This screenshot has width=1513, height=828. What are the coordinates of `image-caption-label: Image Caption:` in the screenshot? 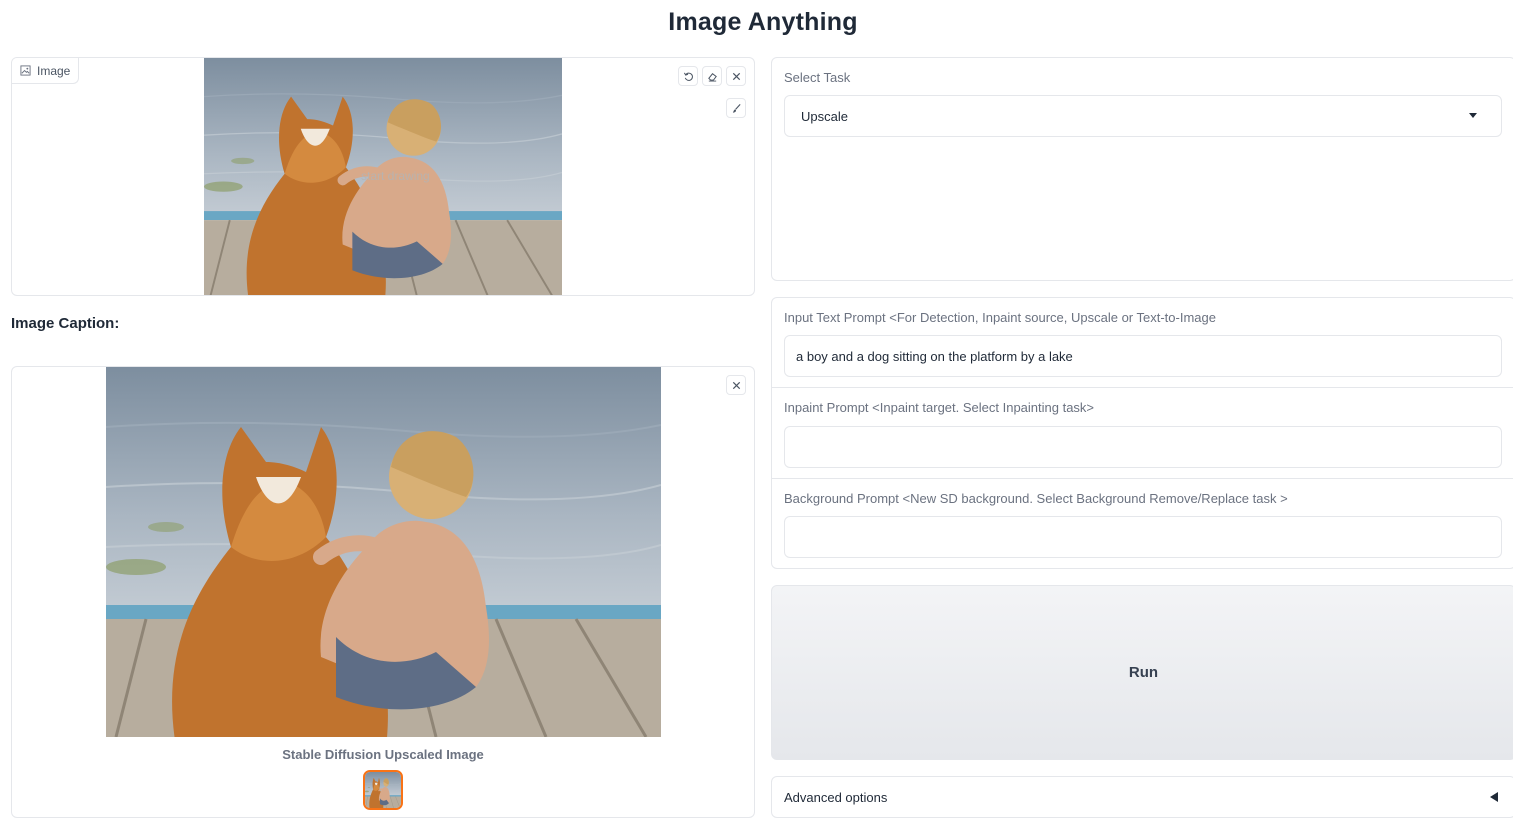 It's located at (65, 323).